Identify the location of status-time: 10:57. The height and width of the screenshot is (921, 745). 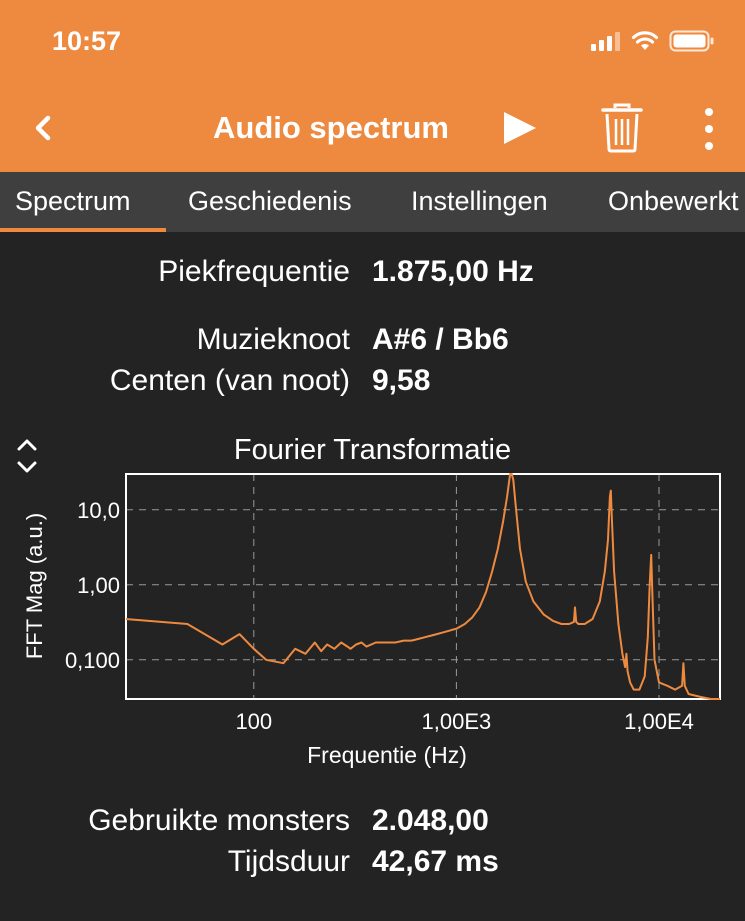
(87, 41).